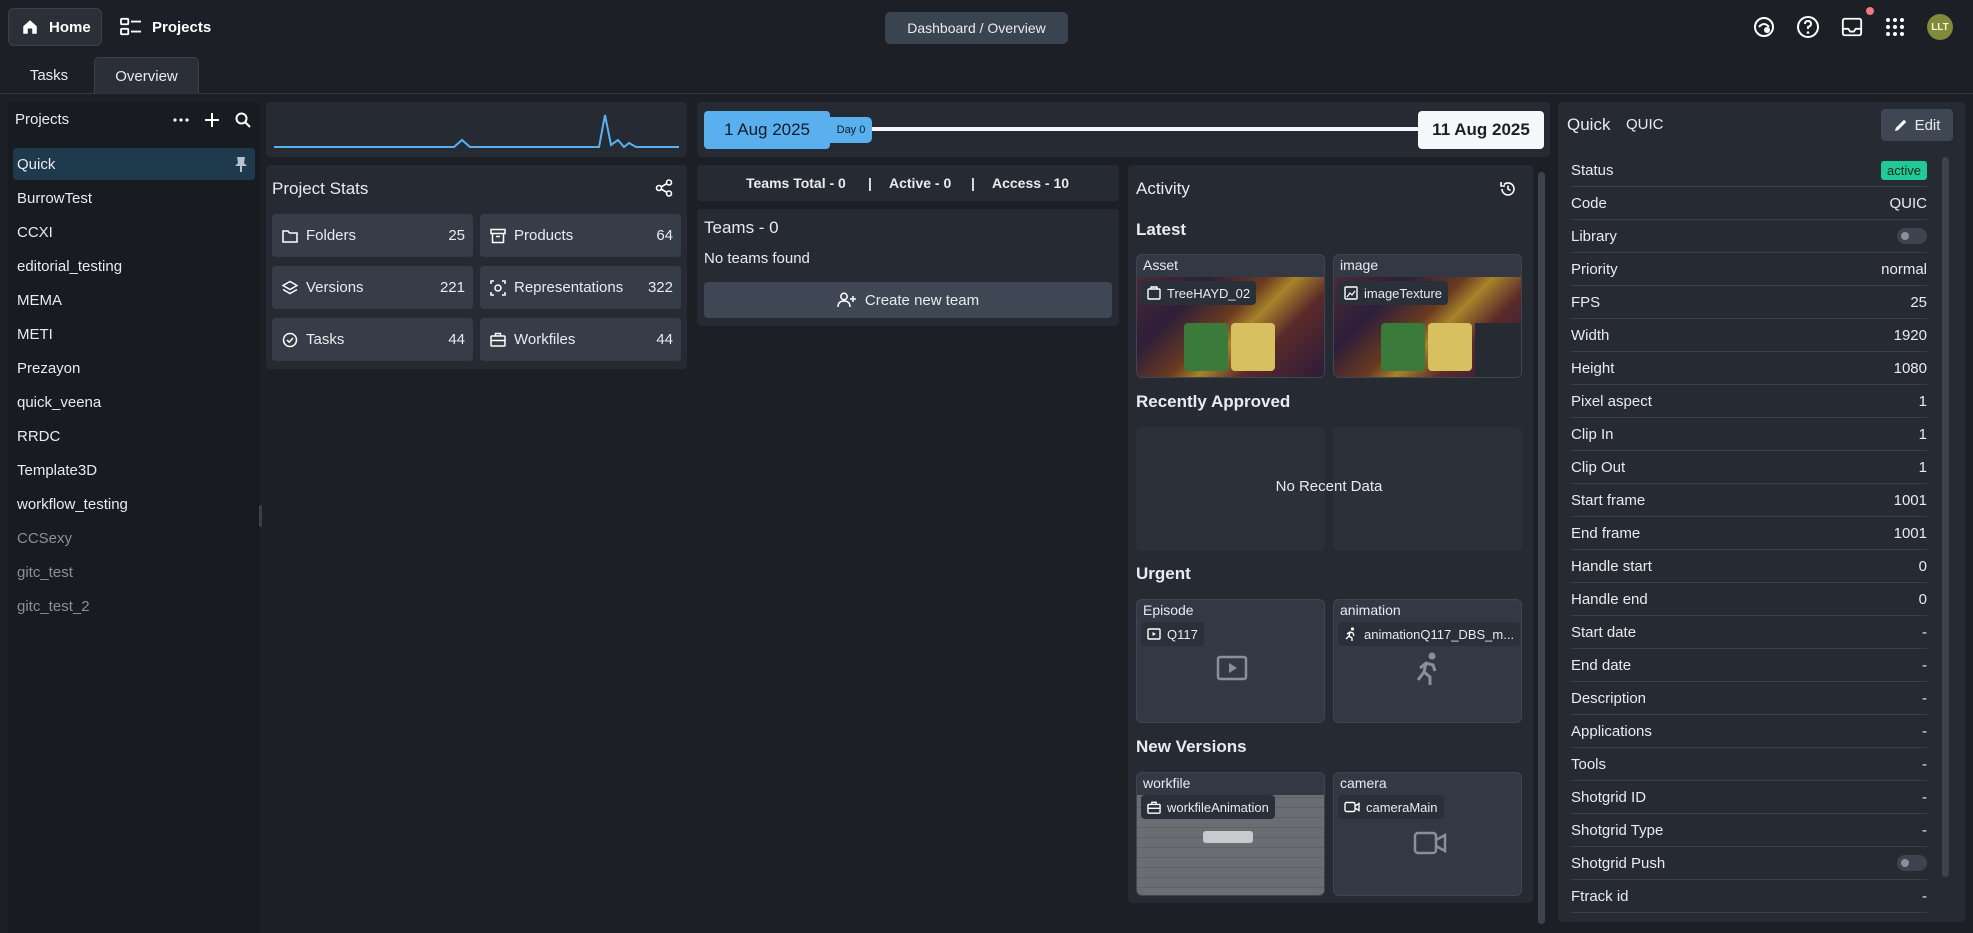 This screenshot has height=933, width=1973. I want to click on home-label: Home, so click(70, 27).